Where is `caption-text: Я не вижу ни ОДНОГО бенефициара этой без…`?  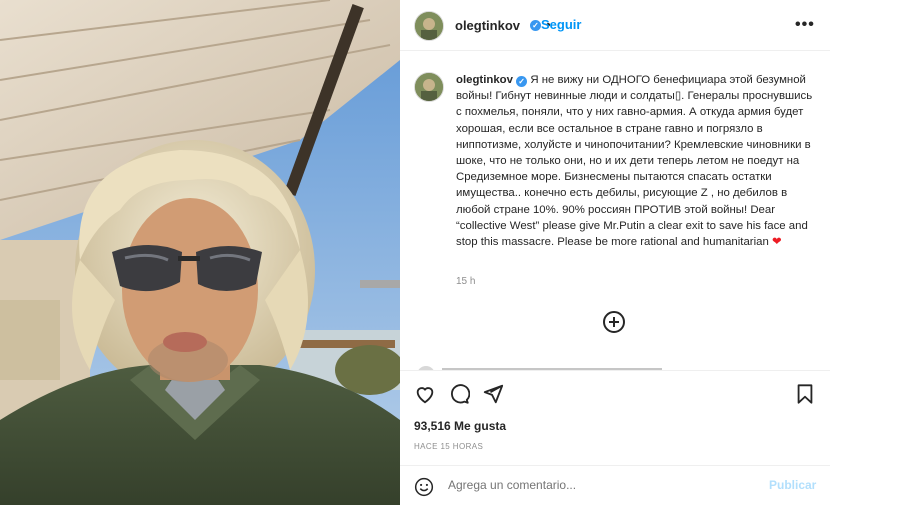 caption-text: Я не вижу ни ОДНОГО бенефициара этой без… is located at coordinates (634, 161).